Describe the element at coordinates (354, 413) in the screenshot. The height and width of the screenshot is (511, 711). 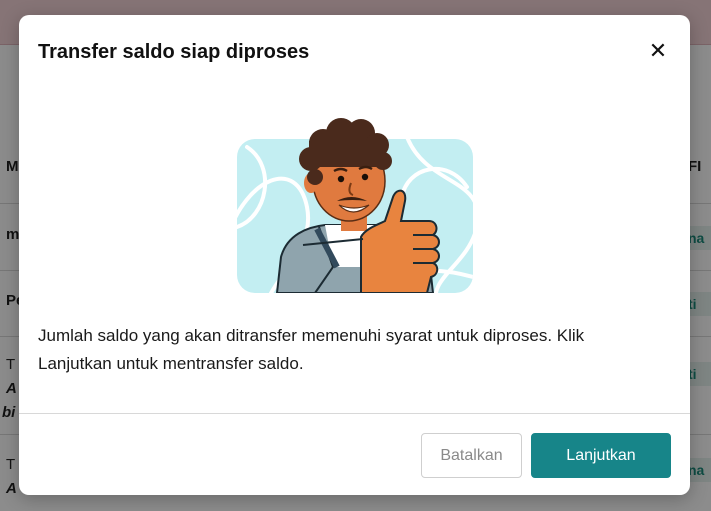
I see `footer-divider` at that location.